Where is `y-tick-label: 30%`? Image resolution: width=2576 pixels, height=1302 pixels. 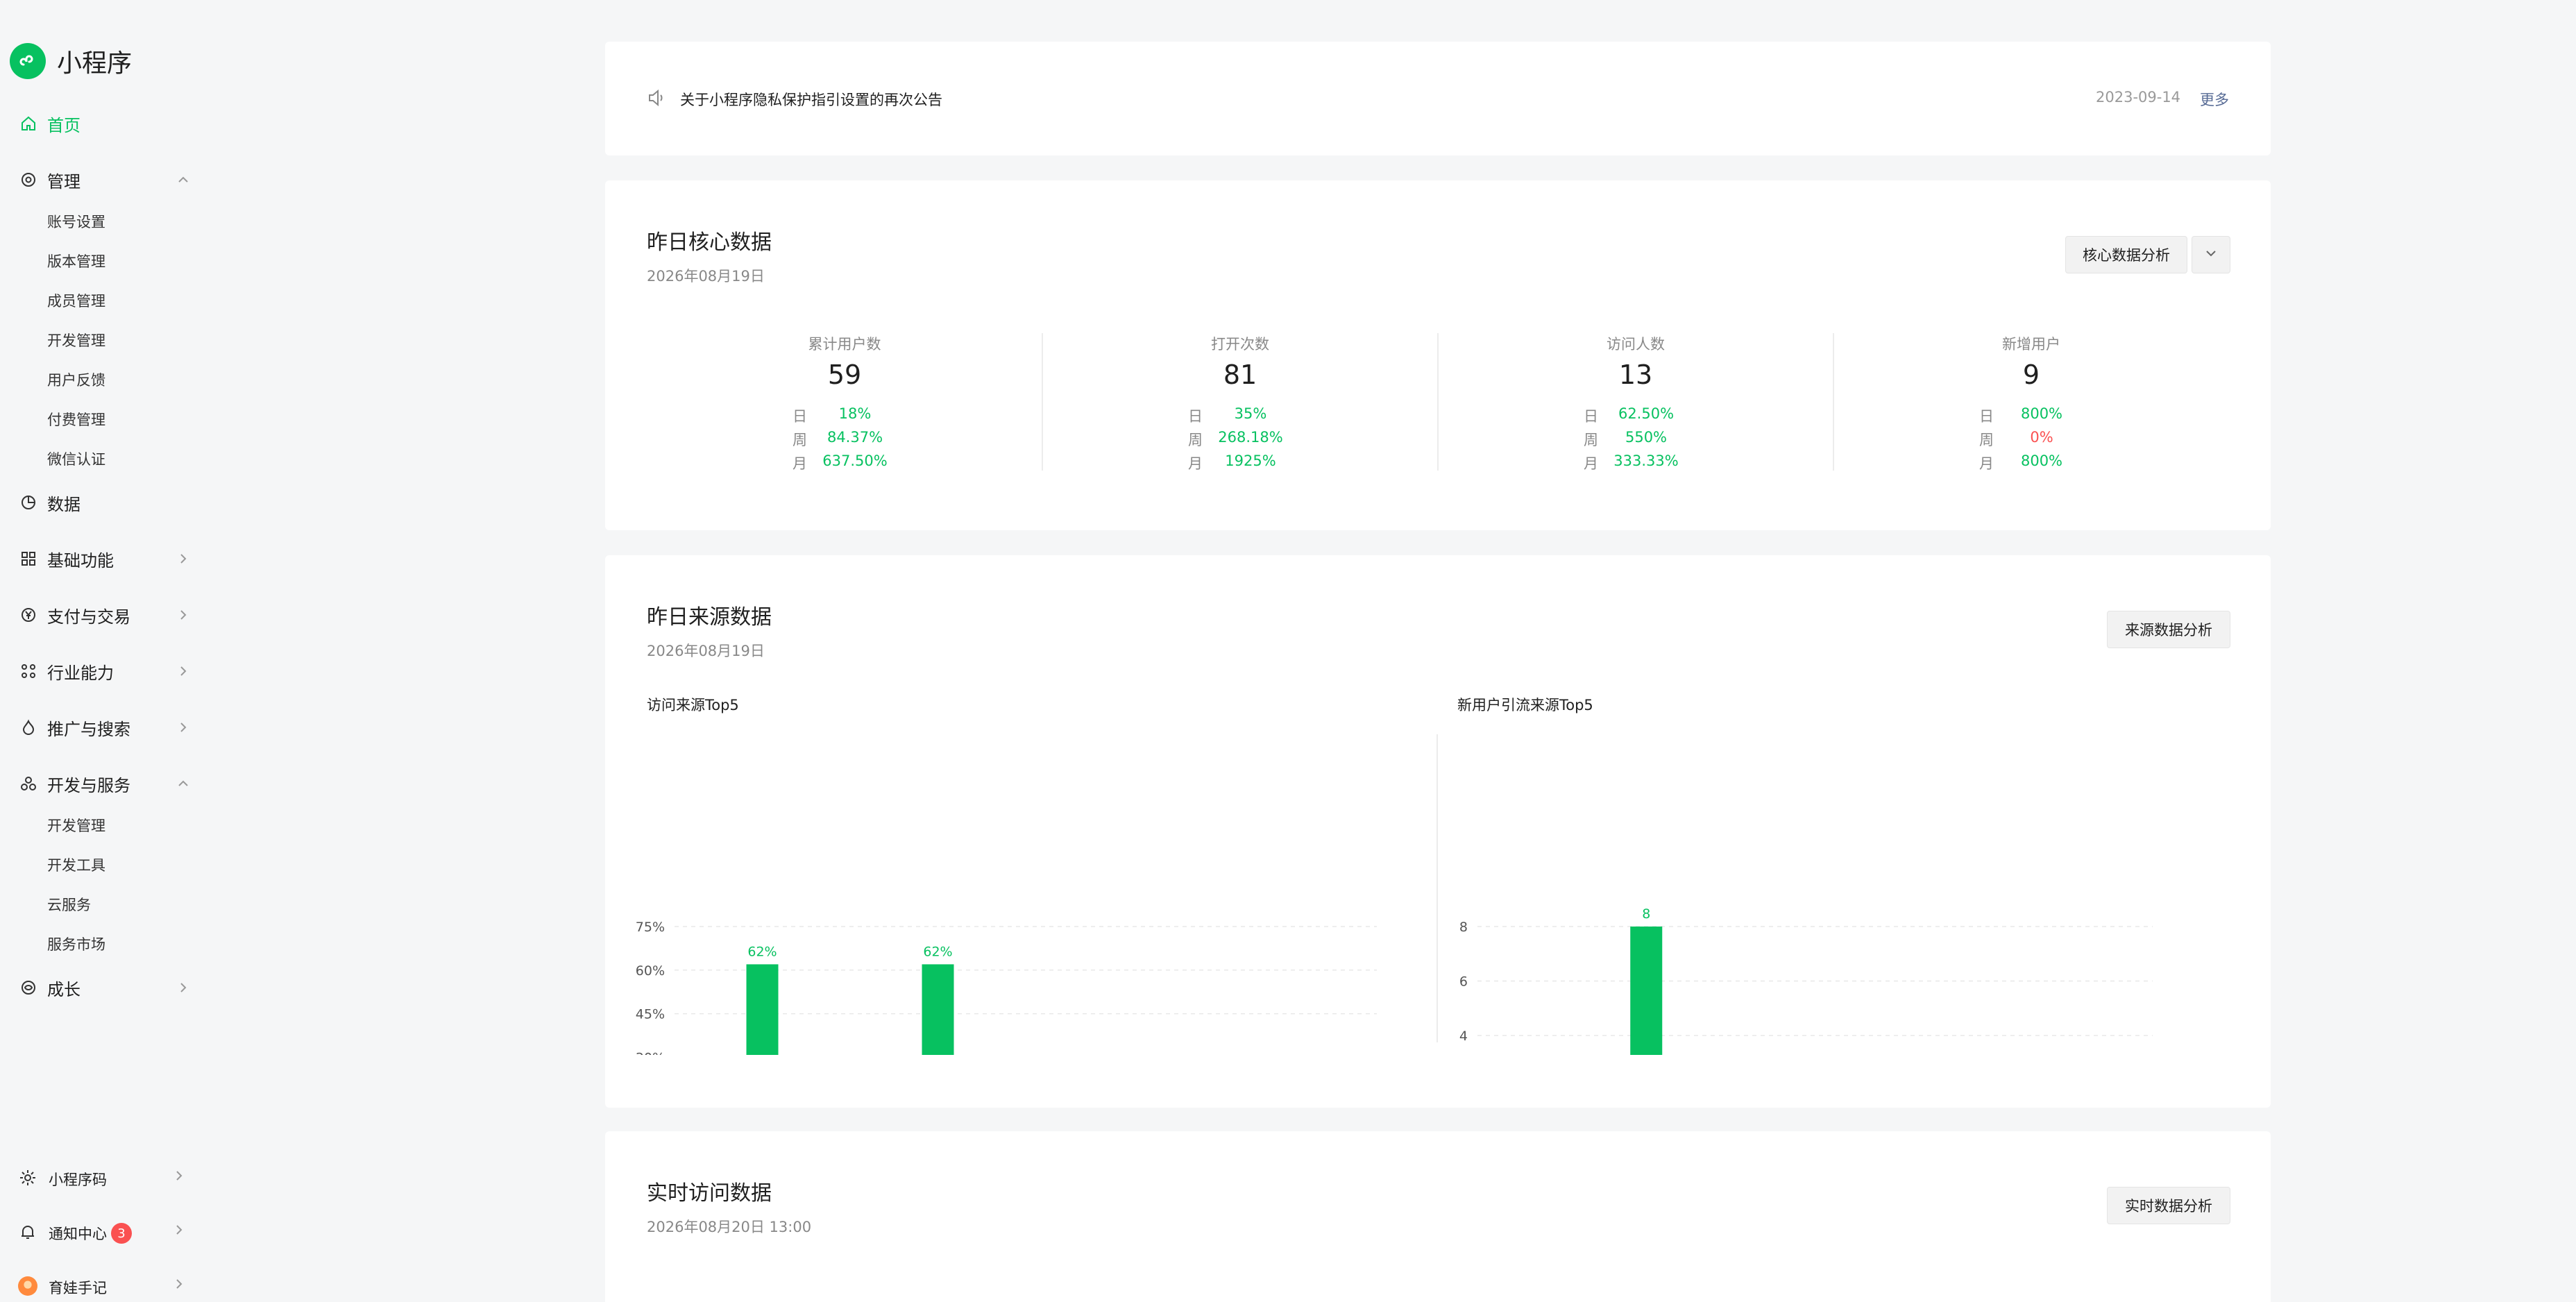
y-tick-label: 30% is located at coordinates (651, 1052).